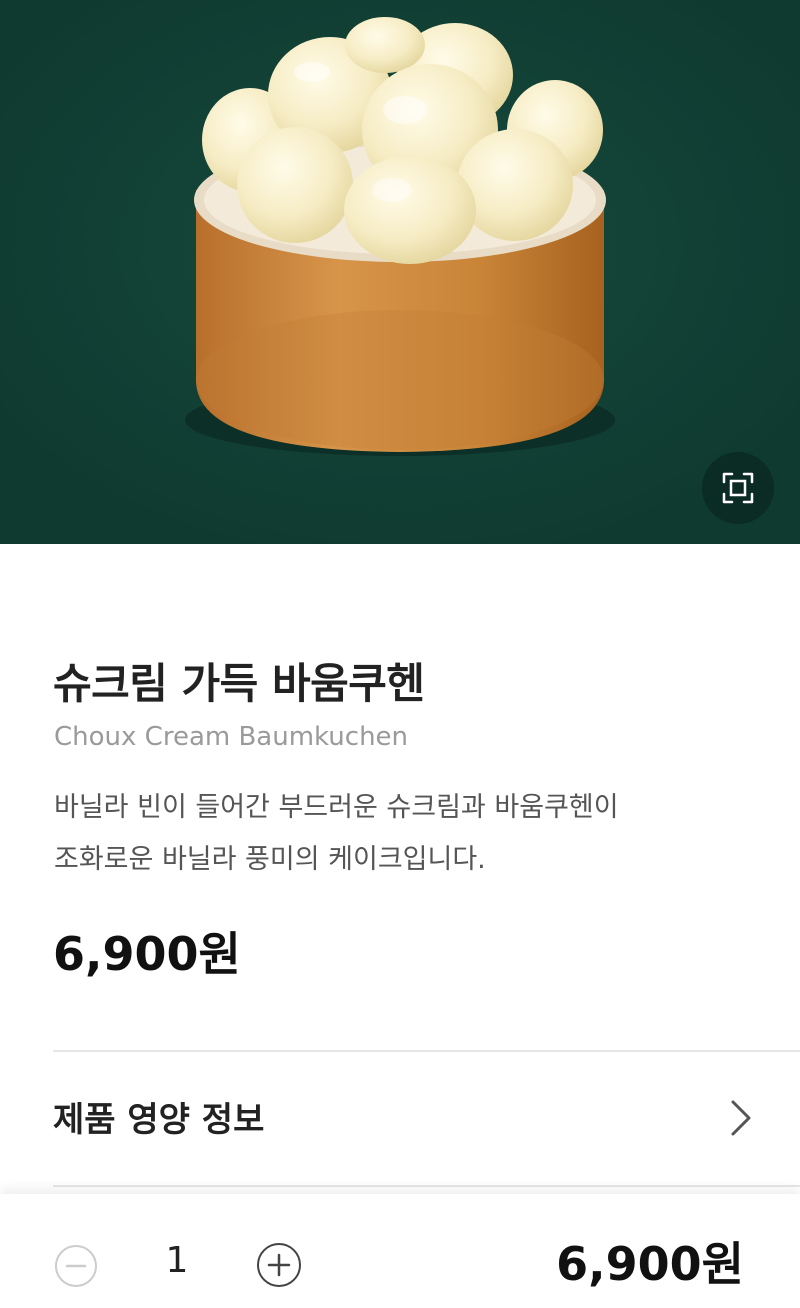 The width and height of the screenshot is (800, 1308). Describe the element at coordinates (408, 1118) in the screenshot. I see `nutrition-info-row: 제품 영양 정보` at that location.